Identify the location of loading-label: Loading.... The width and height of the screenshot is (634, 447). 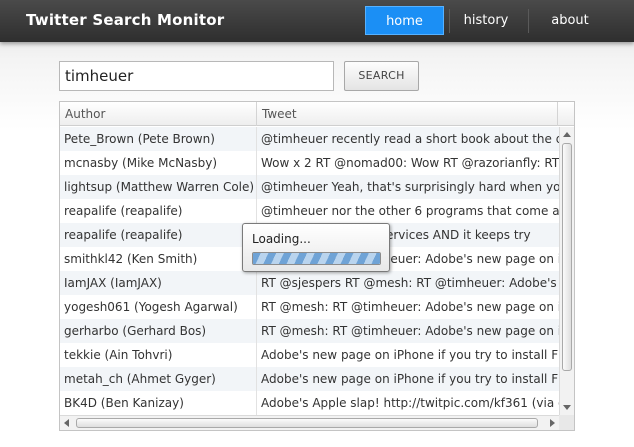
(281, 239).